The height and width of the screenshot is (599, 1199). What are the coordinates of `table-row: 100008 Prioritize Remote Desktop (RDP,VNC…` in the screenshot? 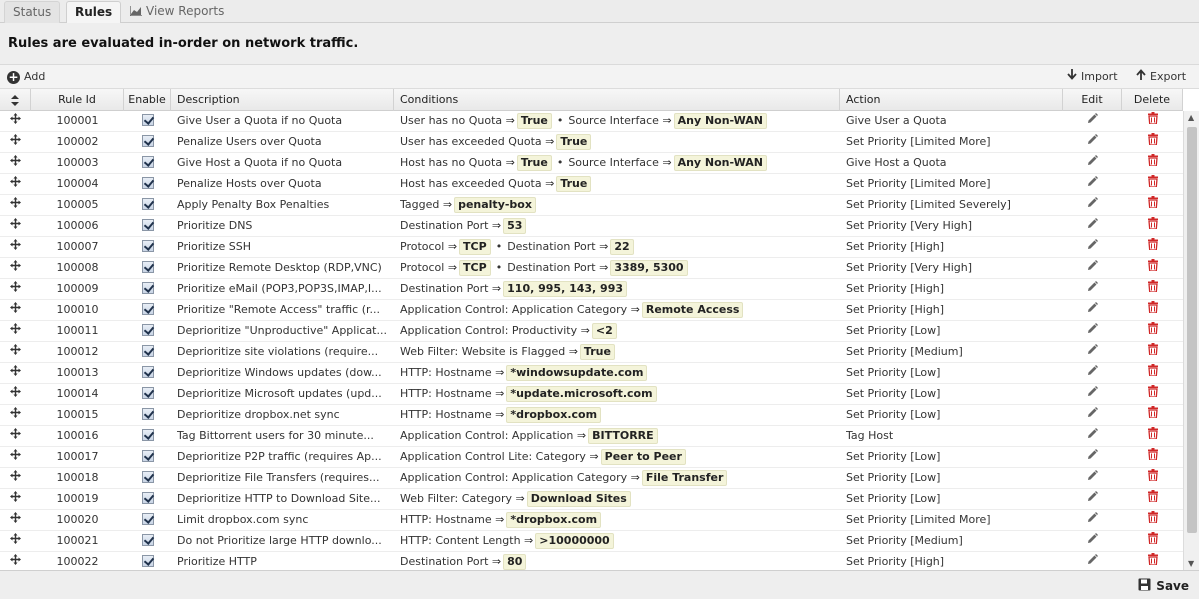 It's located at (591, 268).